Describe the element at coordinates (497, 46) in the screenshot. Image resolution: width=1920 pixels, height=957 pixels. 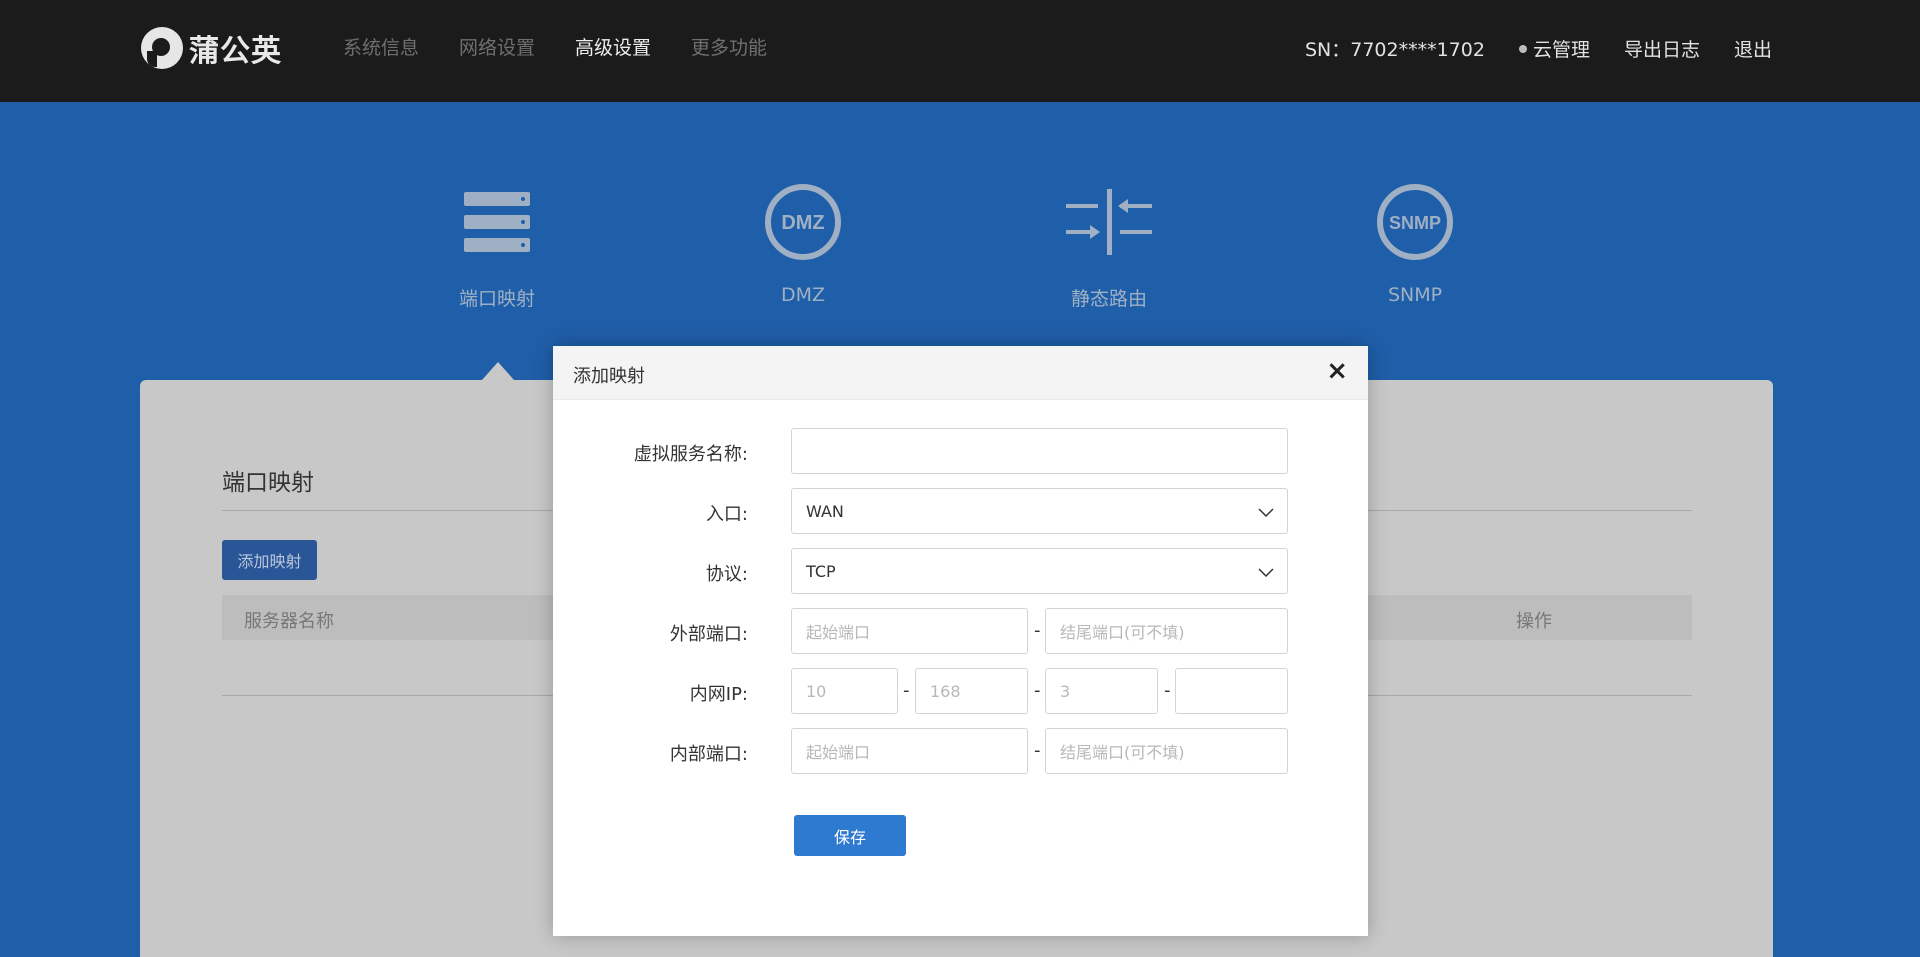
I see `nav-item-network-settings: 网络设置` at that location.